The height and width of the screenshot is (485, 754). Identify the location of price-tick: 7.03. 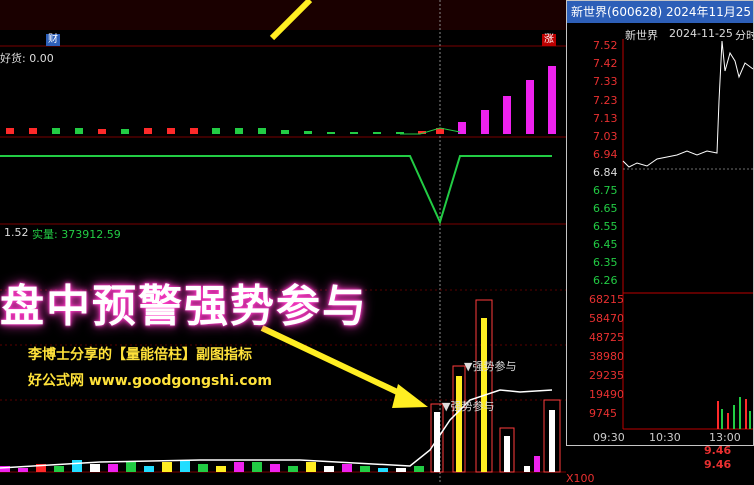
(605, 136).